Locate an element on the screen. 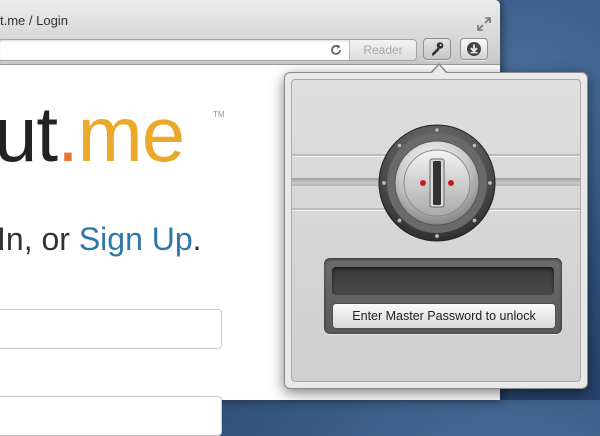 This screenshot has height=436, width=600. unlock-area: Enter Master Password to unlock is located at coordinates (443, 296).